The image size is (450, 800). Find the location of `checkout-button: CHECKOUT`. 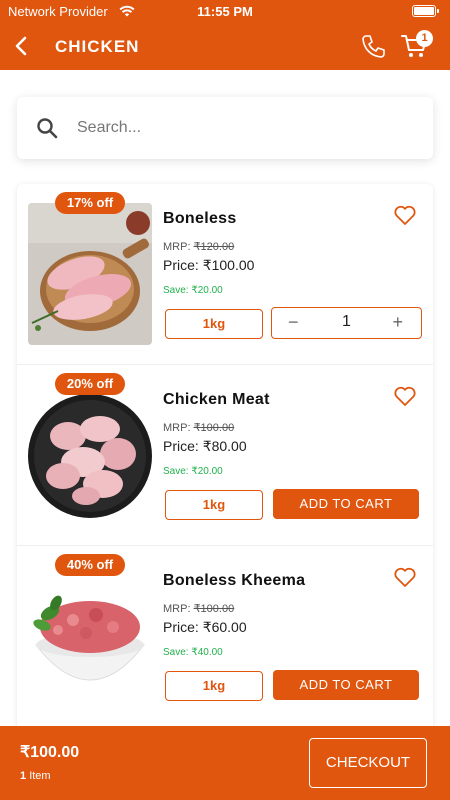

checkout-button: CHECKOUT is located at coordinates (368, 763).